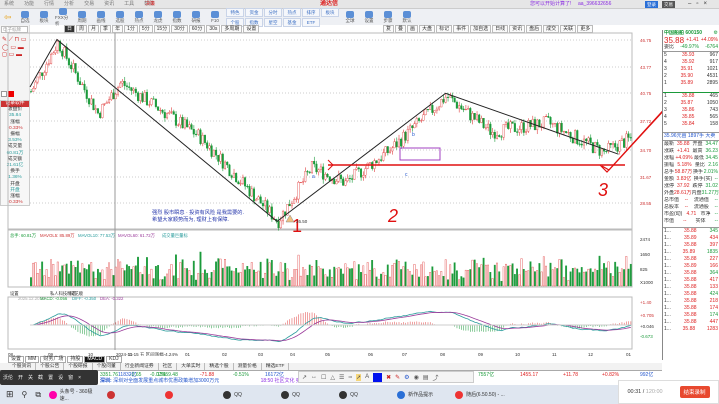 This screenshot has height=404, width=719. What do you see at coordinates (416, 377) in the screenshot?
I see `eye-icon: ◉` at bounding box center [416, 377].